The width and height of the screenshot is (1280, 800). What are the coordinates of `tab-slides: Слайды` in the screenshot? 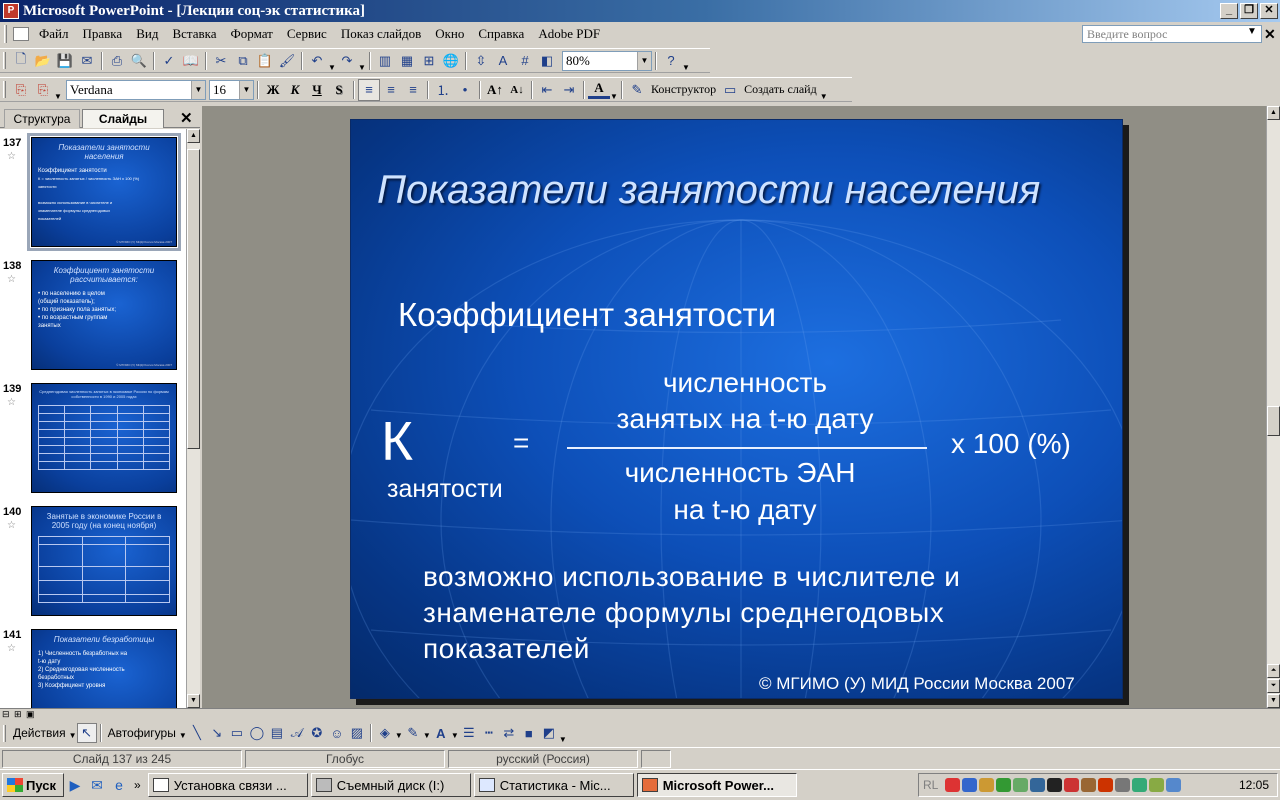 It's located at (123, 118).